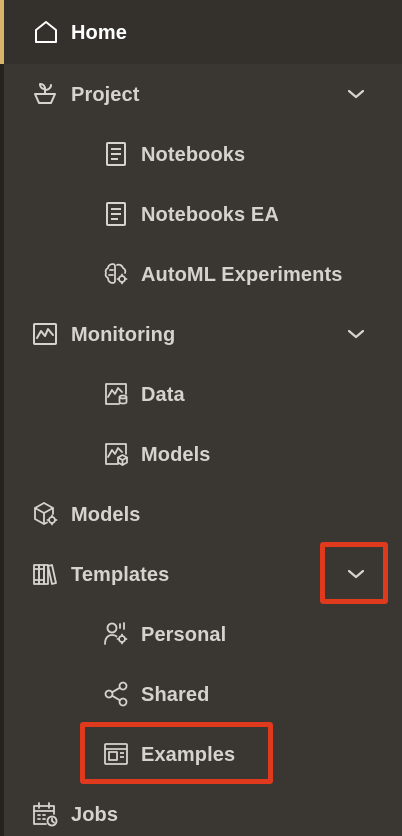 The width and height of the screenshot is (402, 836). Describe the element at coordinates (45, 94) in the screenshot. I see `project-icon` at that location.